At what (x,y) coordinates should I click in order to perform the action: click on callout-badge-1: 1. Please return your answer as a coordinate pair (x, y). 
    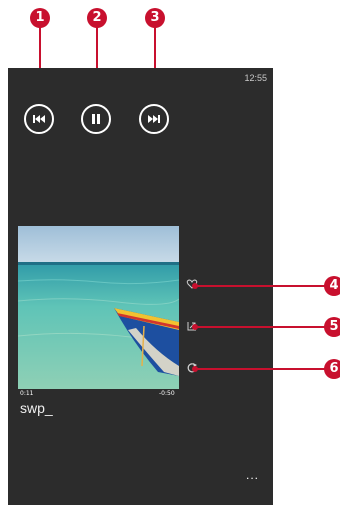
    Looking at the image, I should click on (40, 18).